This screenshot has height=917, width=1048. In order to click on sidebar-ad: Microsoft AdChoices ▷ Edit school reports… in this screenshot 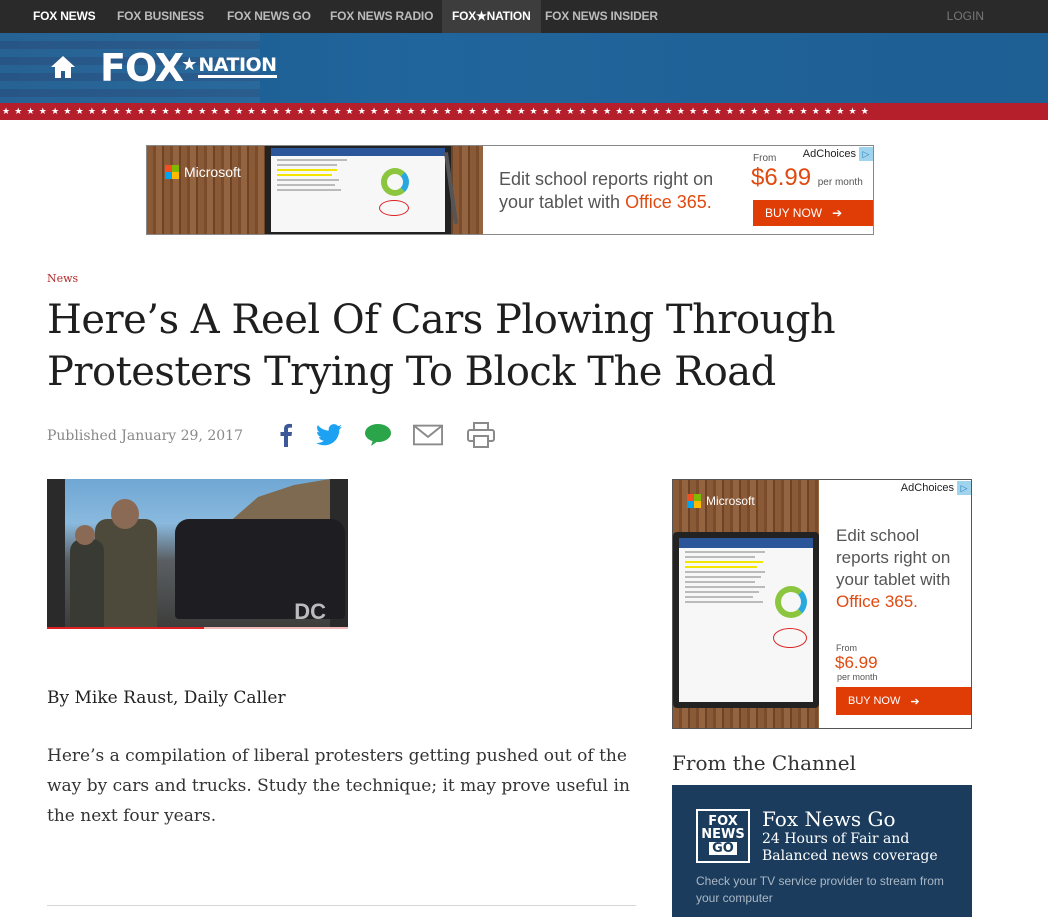, I will do `click(822, 604)`.